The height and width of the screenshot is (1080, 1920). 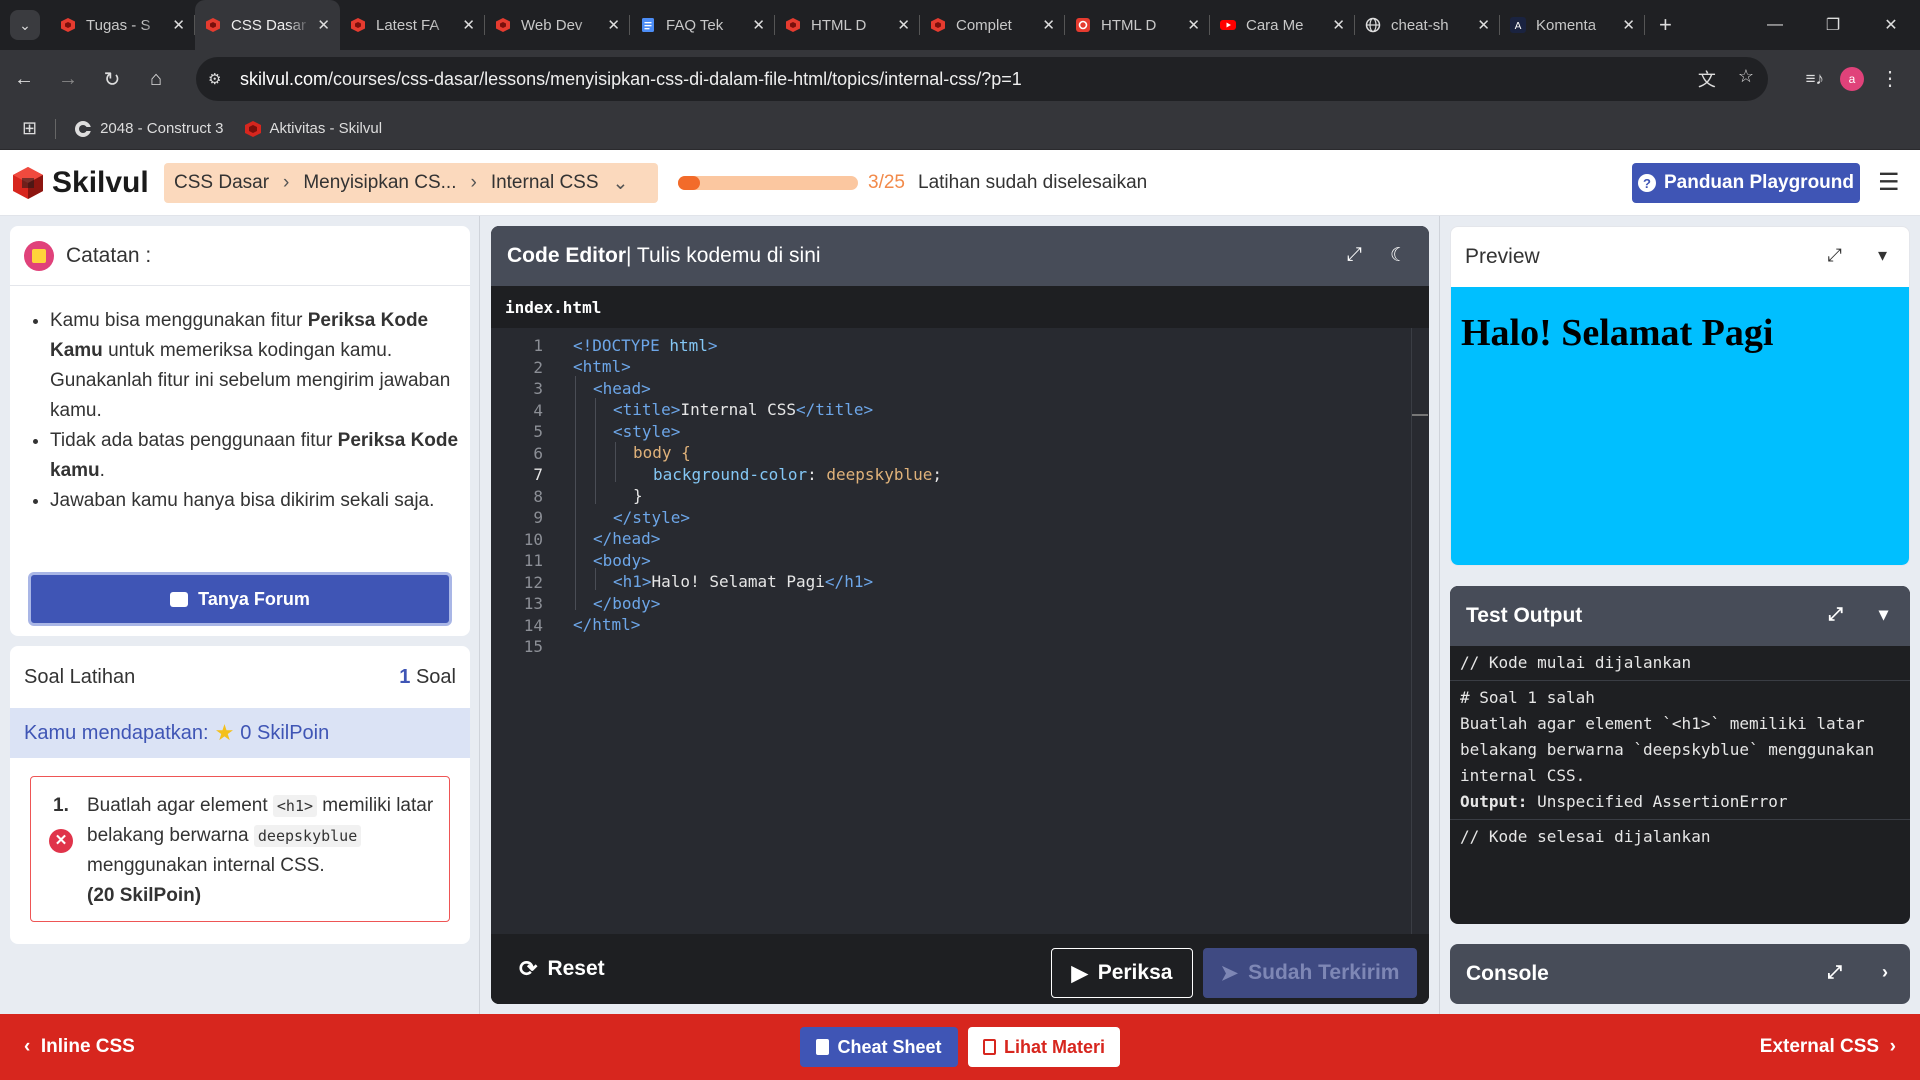 I want to click on browser-tab: Web Dev ✕, so click(x=557, y=25).